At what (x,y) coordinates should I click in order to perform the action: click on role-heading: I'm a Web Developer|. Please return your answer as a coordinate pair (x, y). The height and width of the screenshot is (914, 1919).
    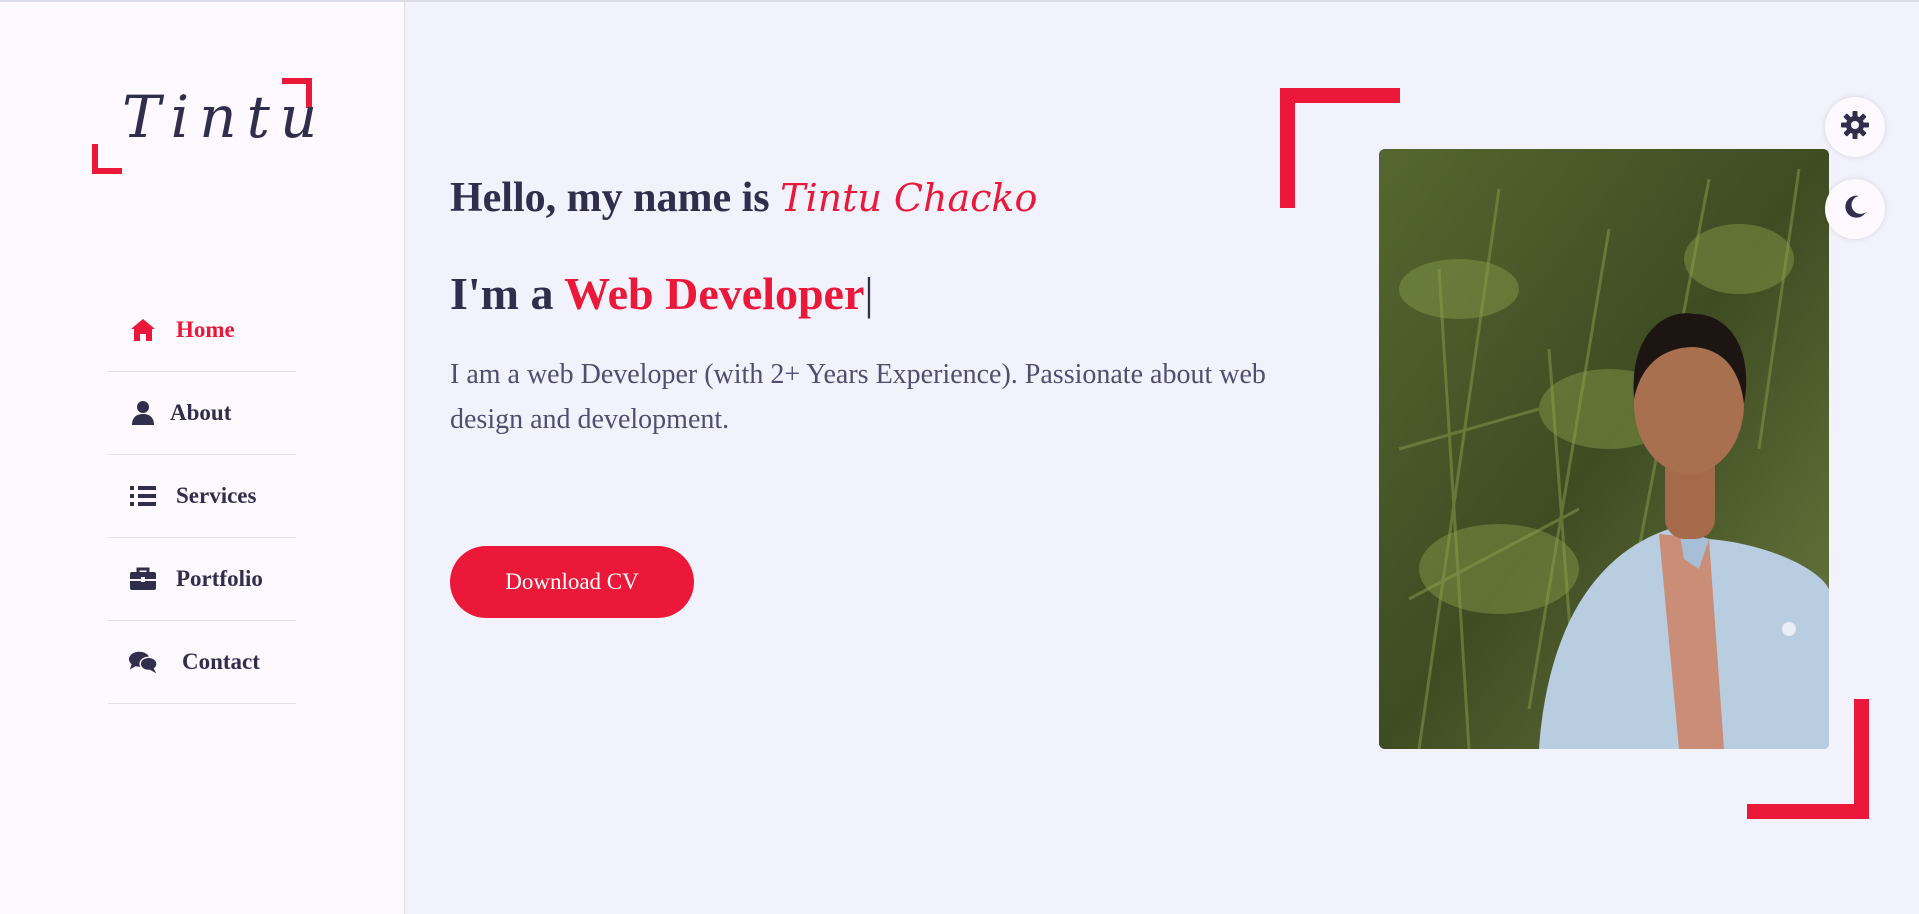
    Looking at the image, I should click on (662, 293).